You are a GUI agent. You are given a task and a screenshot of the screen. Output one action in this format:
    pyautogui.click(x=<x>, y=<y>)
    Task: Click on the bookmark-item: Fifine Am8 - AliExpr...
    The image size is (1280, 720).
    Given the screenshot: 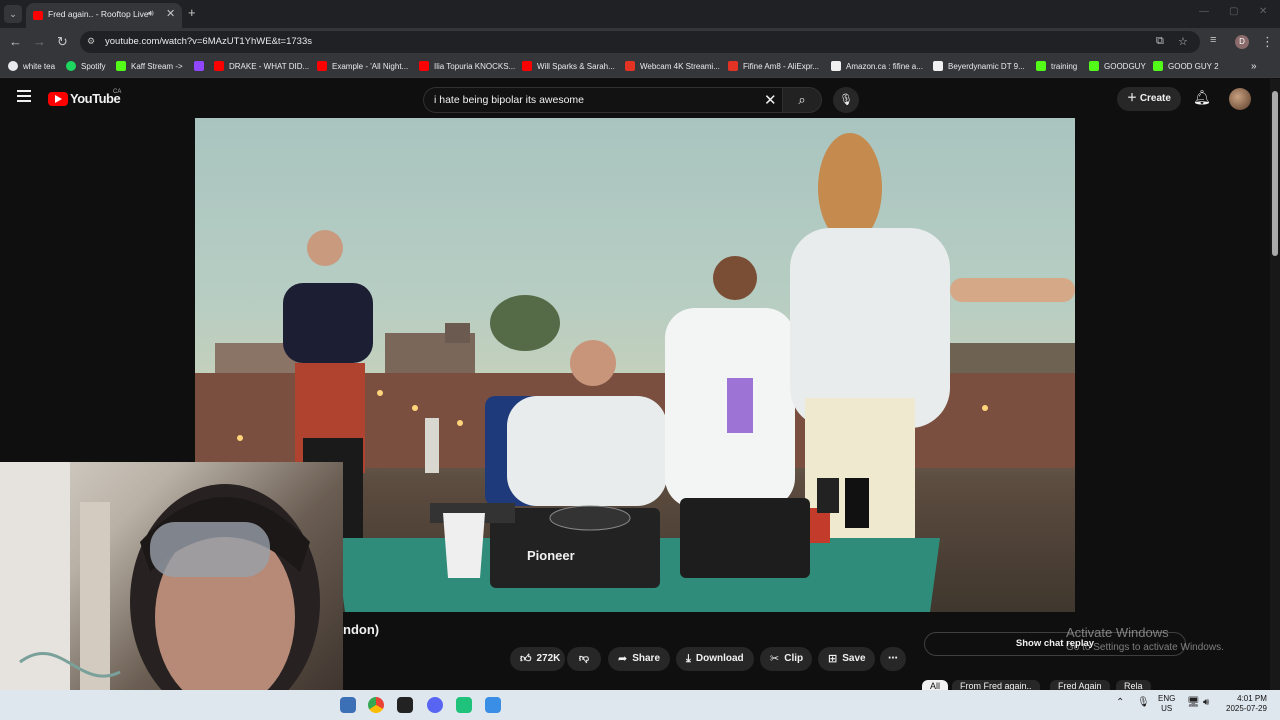 What is the action you would take?
    pyautogui.click(x=773, y=66)
    